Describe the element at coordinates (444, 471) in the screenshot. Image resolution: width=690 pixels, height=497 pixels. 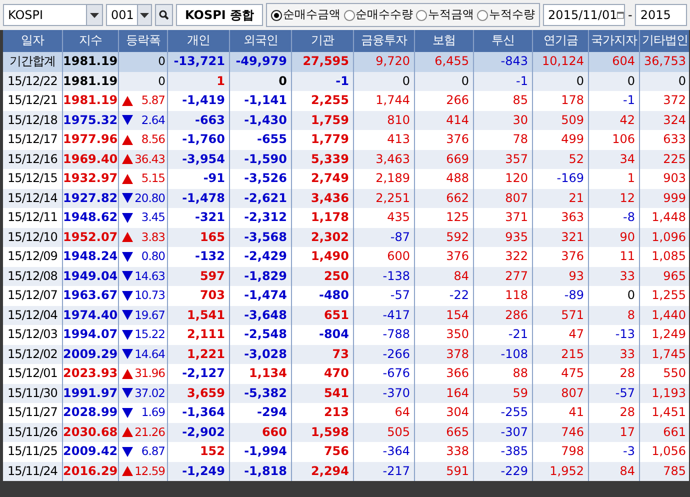
I see `value-cell: 591` at that location.